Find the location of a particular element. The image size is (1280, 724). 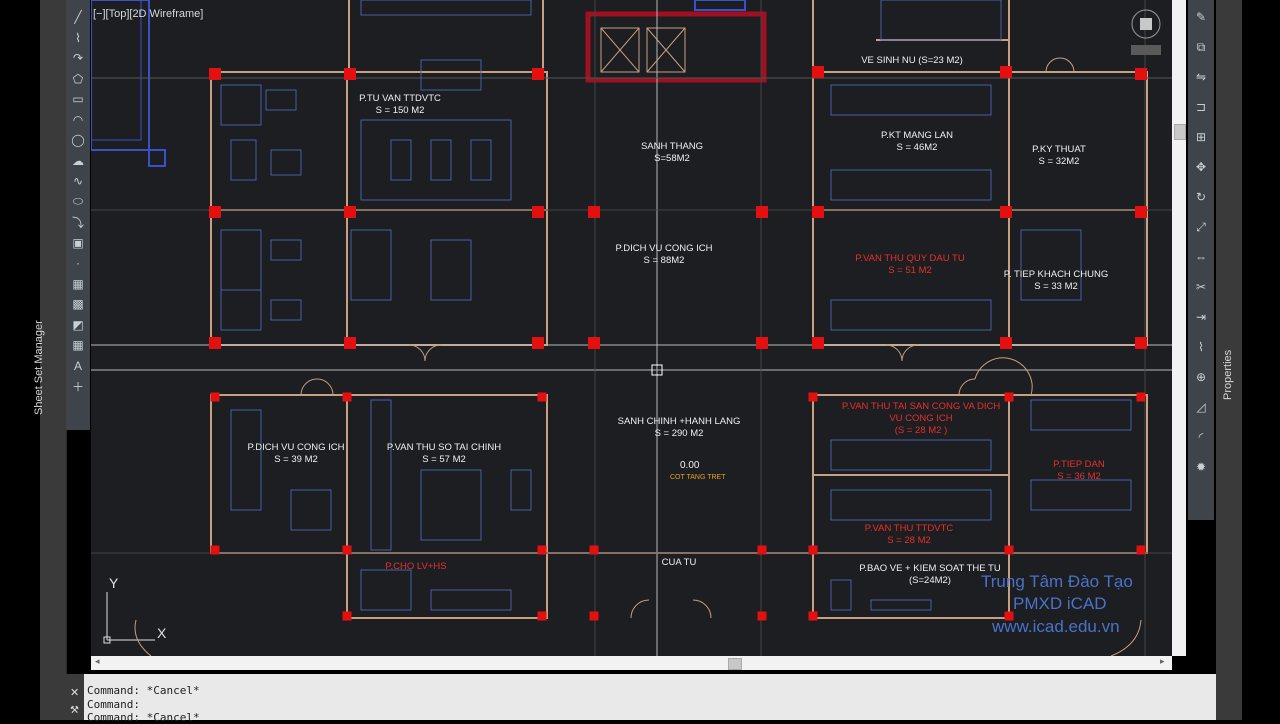

close-icon: ✕ is located at coordinates (77, 692).